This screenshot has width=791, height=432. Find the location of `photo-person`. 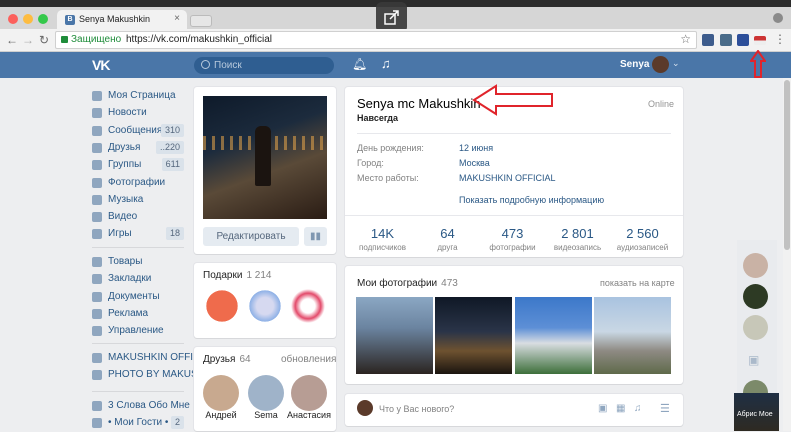

photo-person is located at coordinates (263, 156).